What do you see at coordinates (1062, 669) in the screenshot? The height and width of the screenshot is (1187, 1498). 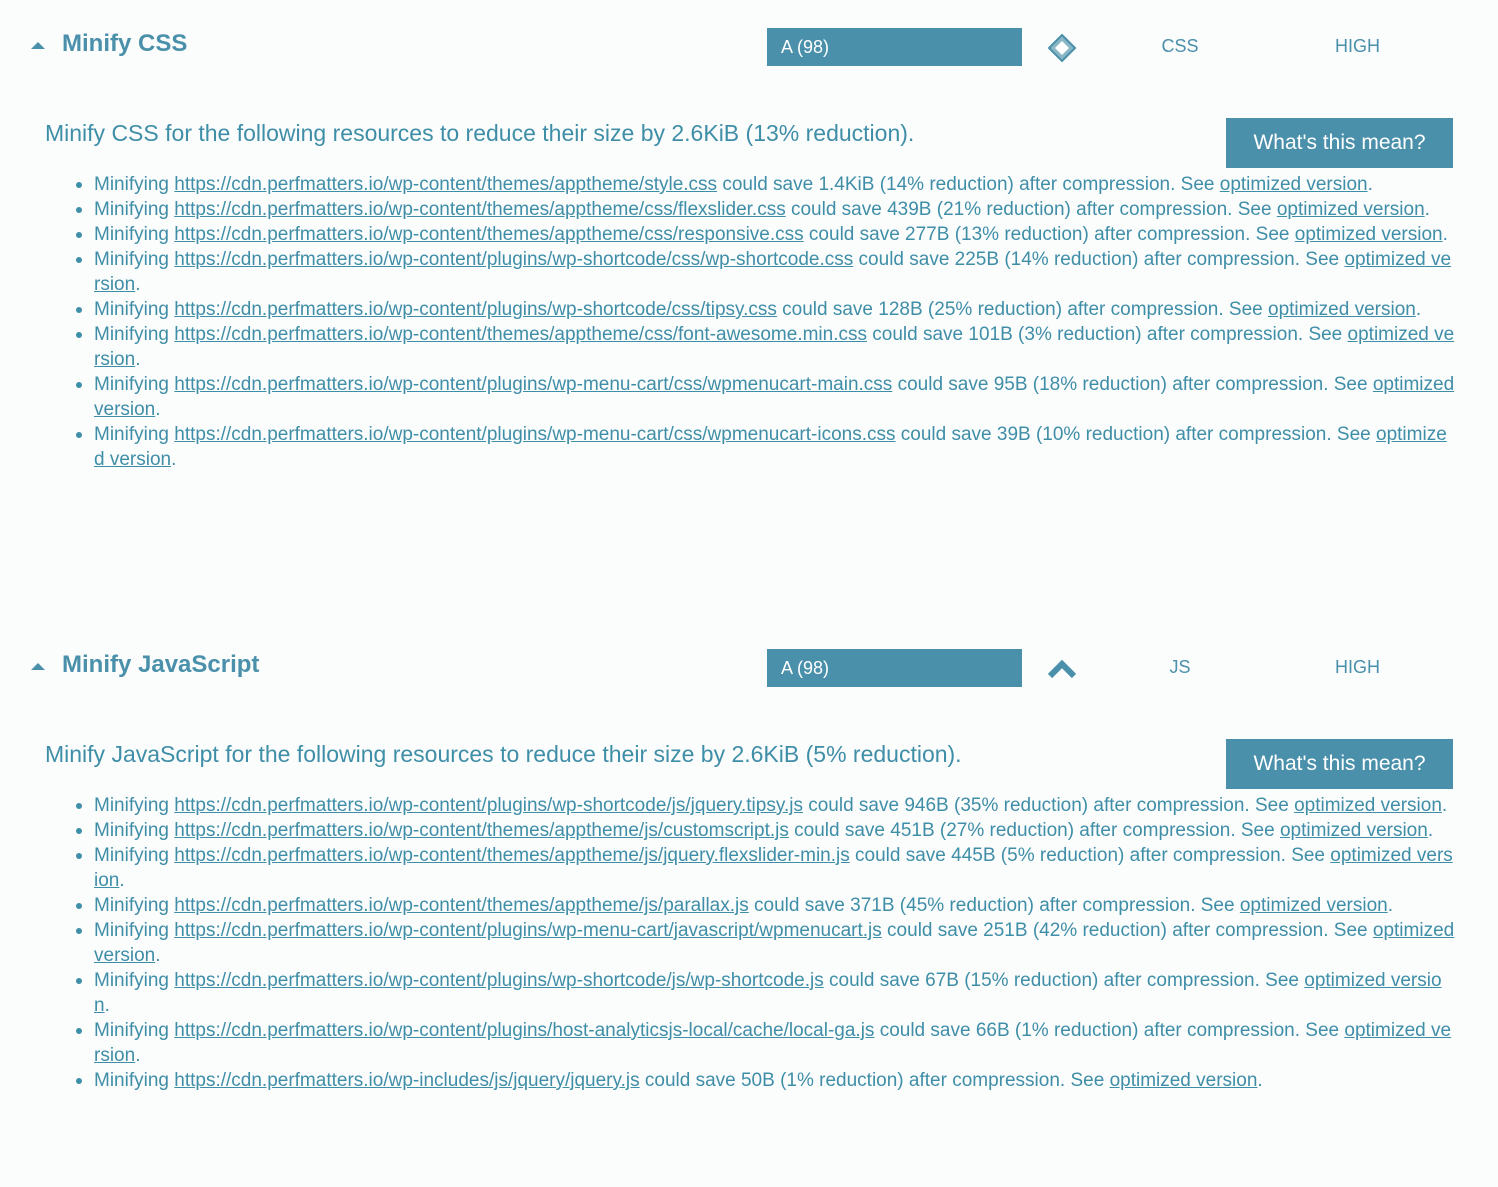 I see `chevron-up-icon` at bounding box center [1062, 669].